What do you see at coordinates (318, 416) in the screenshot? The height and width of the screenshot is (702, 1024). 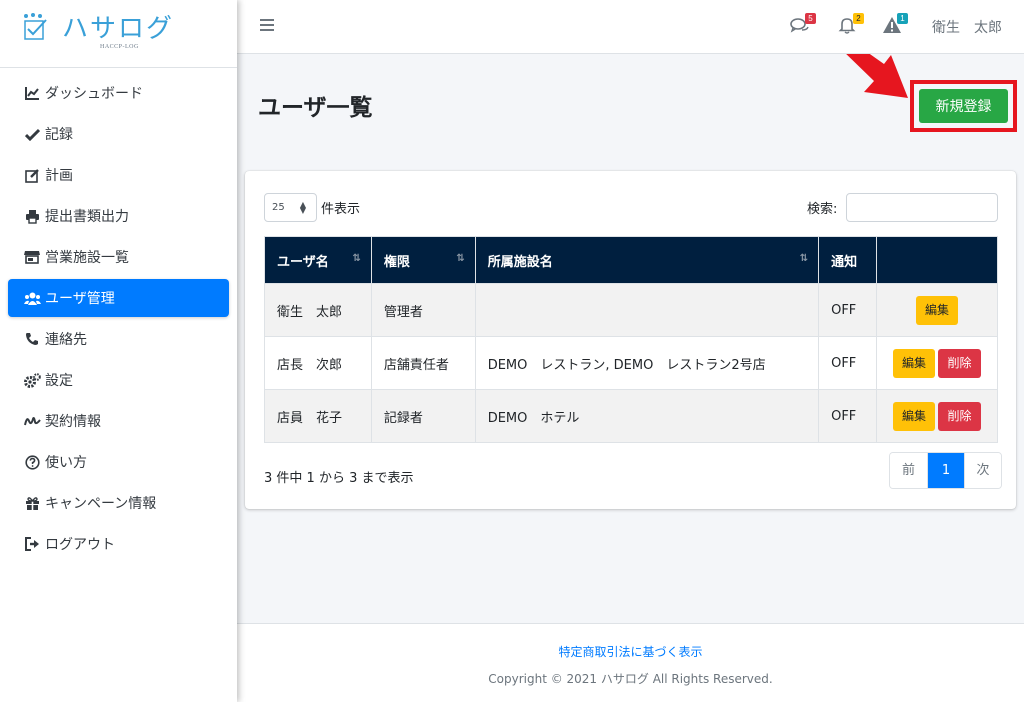 I see `cell-username: 店員 花子` at bounding box center [318, 416].